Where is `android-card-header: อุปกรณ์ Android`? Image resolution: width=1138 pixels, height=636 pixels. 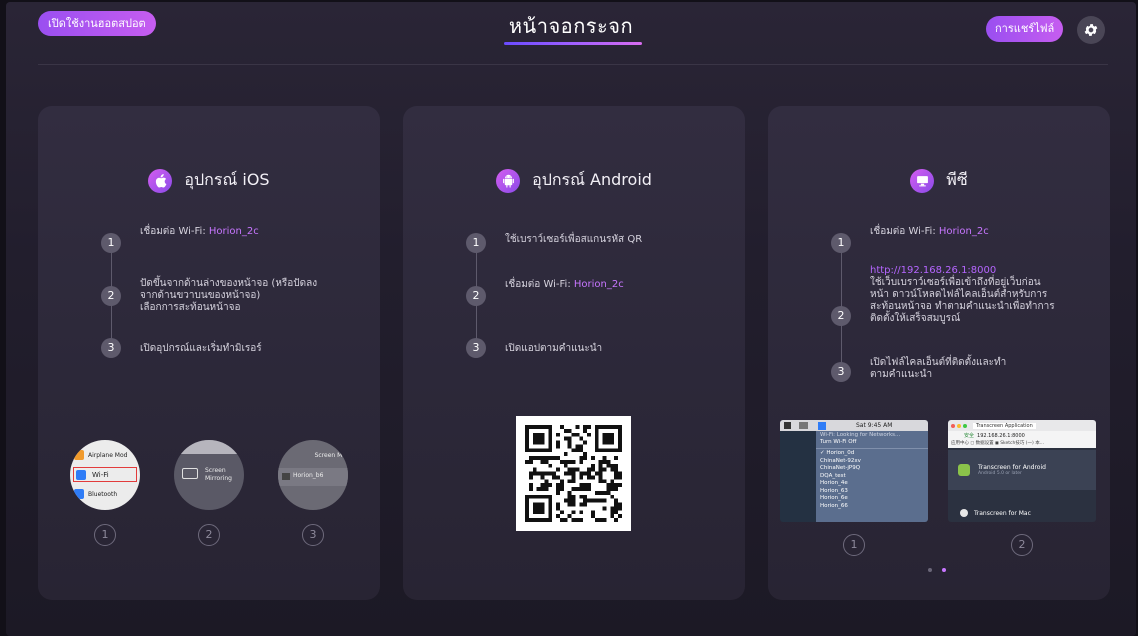
android-card-header: อุปกรณ์ Android is located at coordinates (574, 180).